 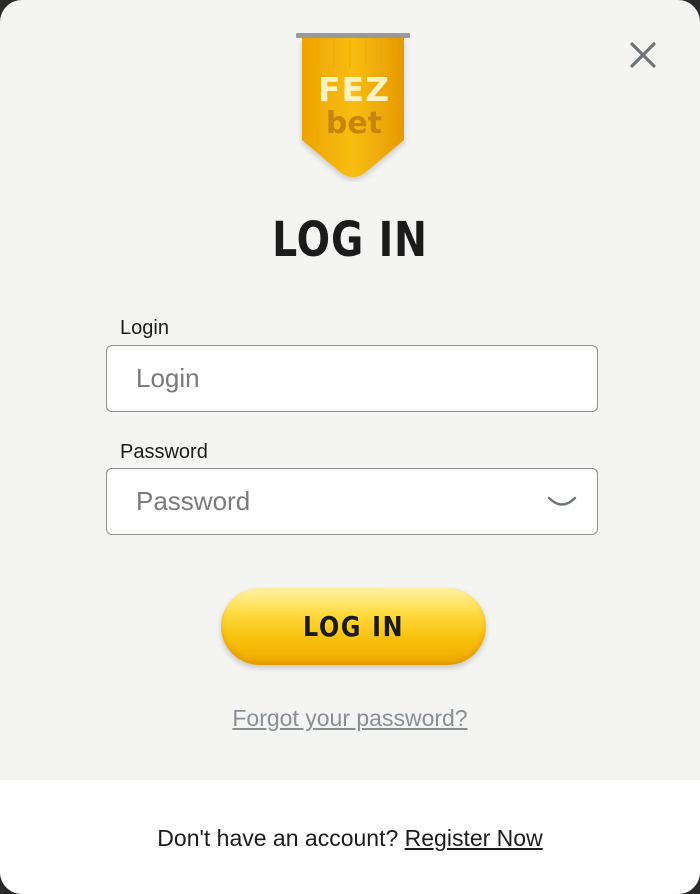 I want to click on login-button: LOG IN, so click(x=353, y=626).